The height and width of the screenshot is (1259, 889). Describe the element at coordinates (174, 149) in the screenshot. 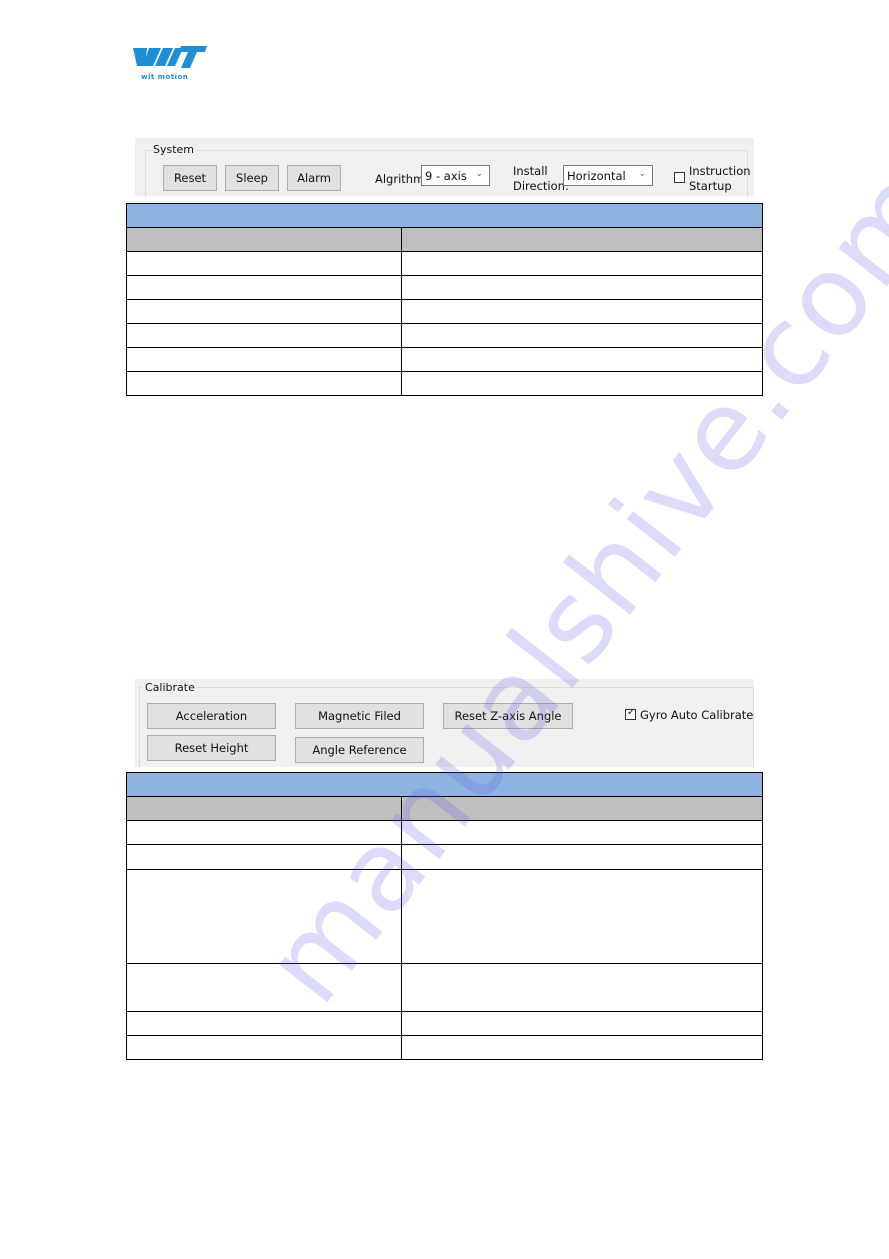

I see `system-group-label: System` at that location.